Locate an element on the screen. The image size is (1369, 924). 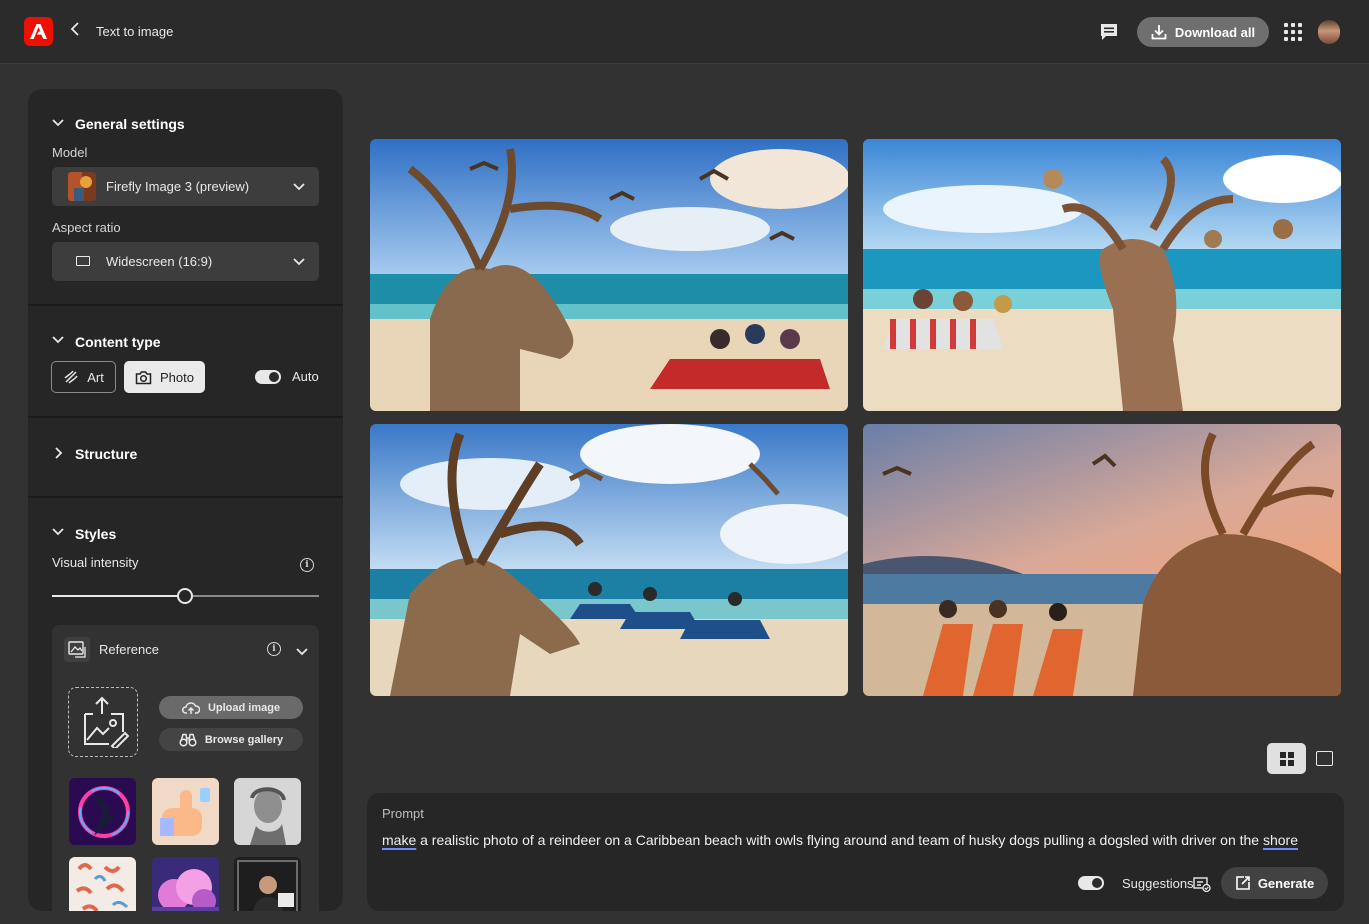
download-icon is located at coordinates (1159, 32).